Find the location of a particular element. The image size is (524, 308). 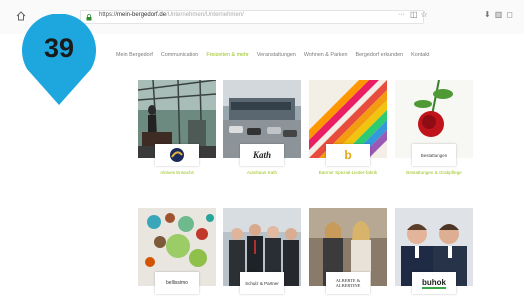

url-prefix: https:// is located at coordinates (108, 15).